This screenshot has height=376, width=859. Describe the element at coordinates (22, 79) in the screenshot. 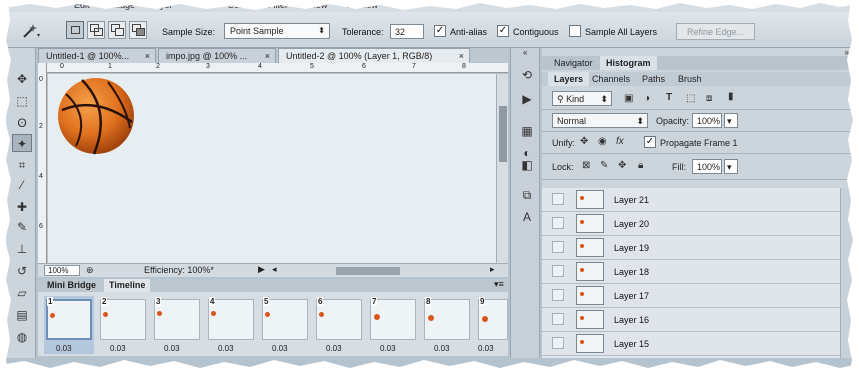

I see `move-tool-icon: ✥` at that location.